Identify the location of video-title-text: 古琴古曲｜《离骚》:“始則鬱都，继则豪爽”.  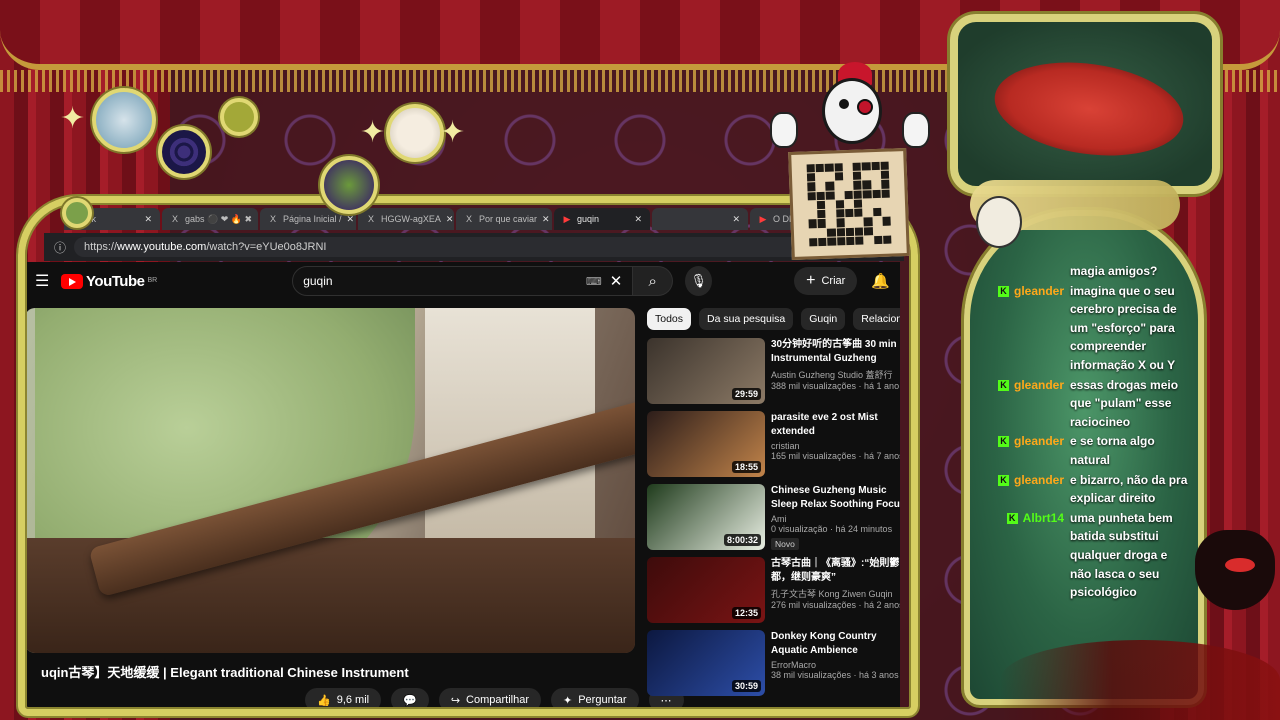
(835, 570).